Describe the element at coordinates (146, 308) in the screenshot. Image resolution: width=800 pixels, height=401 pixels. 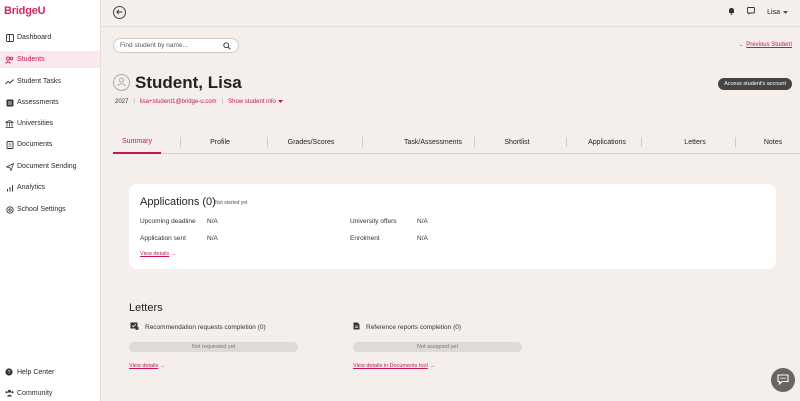
I see `letters-title: Letters` at that location.